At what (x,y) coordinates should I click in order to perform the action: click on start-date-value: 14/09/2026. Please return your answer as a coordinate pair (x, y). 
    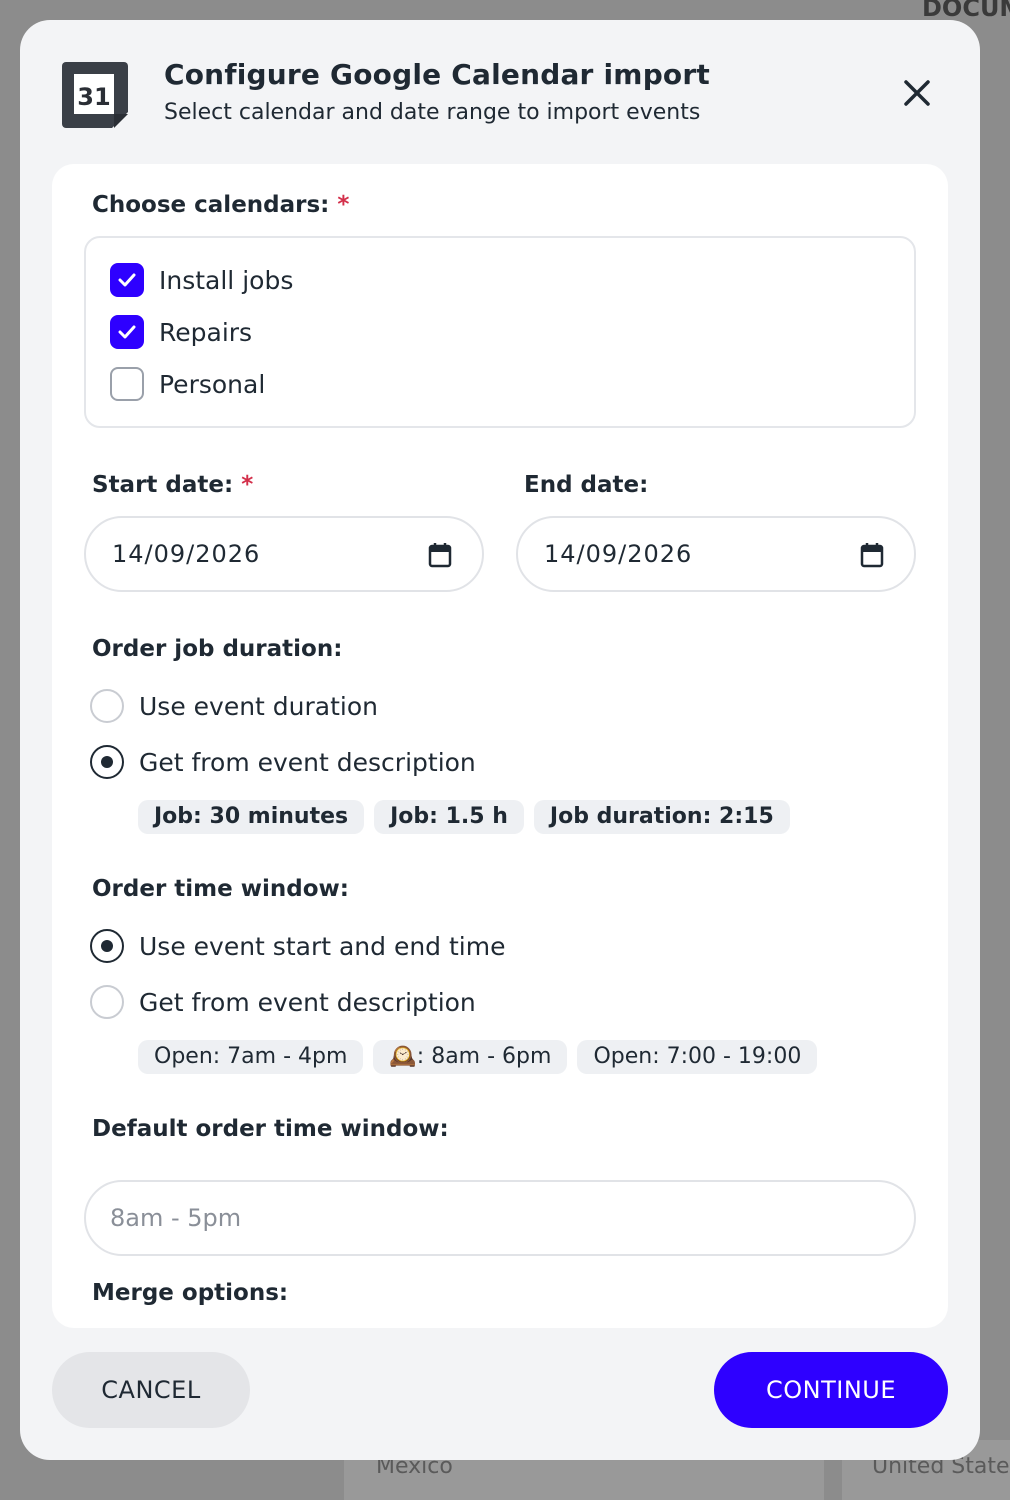
    Looking at the image, I should click on (186, 554).